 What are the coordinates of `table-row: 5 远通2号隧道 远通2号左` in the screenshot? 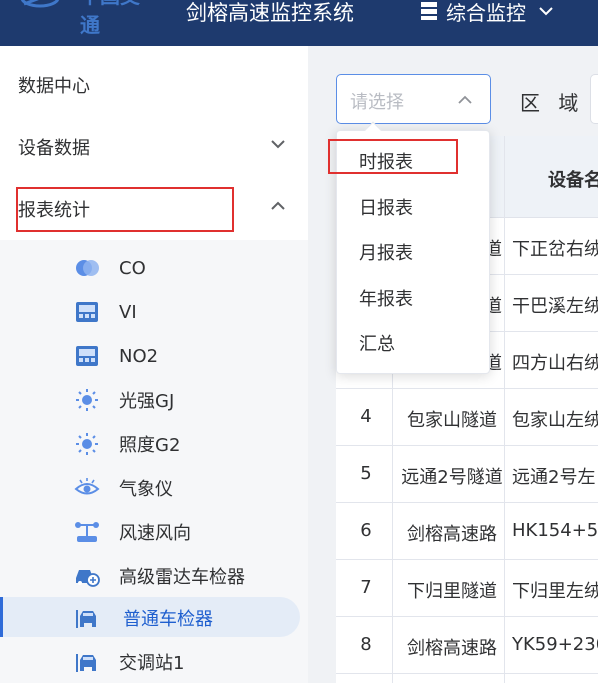 It's located at (467, 474).